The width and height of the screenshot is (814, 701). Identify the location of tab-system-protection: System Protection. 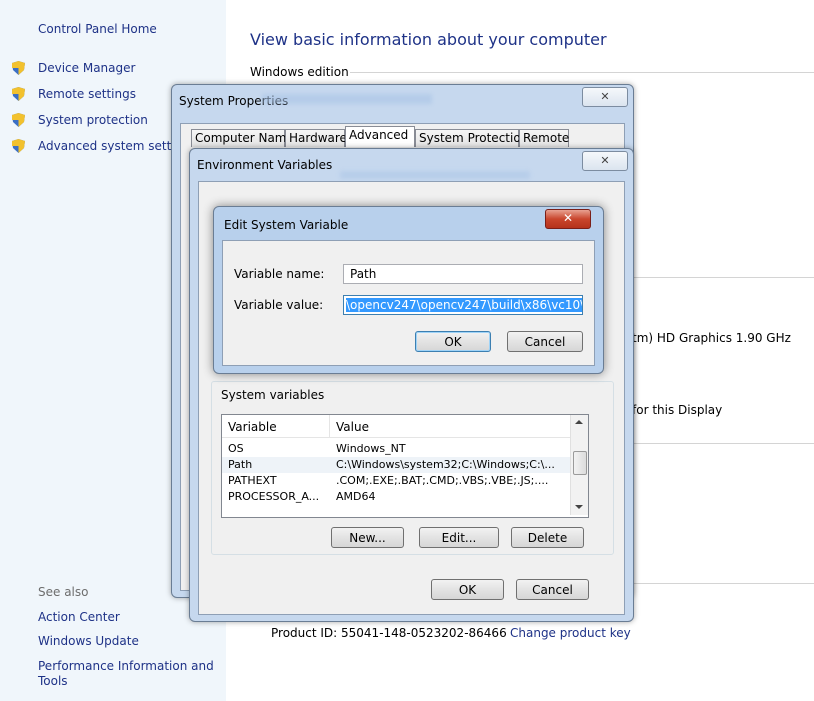
(471, 138).